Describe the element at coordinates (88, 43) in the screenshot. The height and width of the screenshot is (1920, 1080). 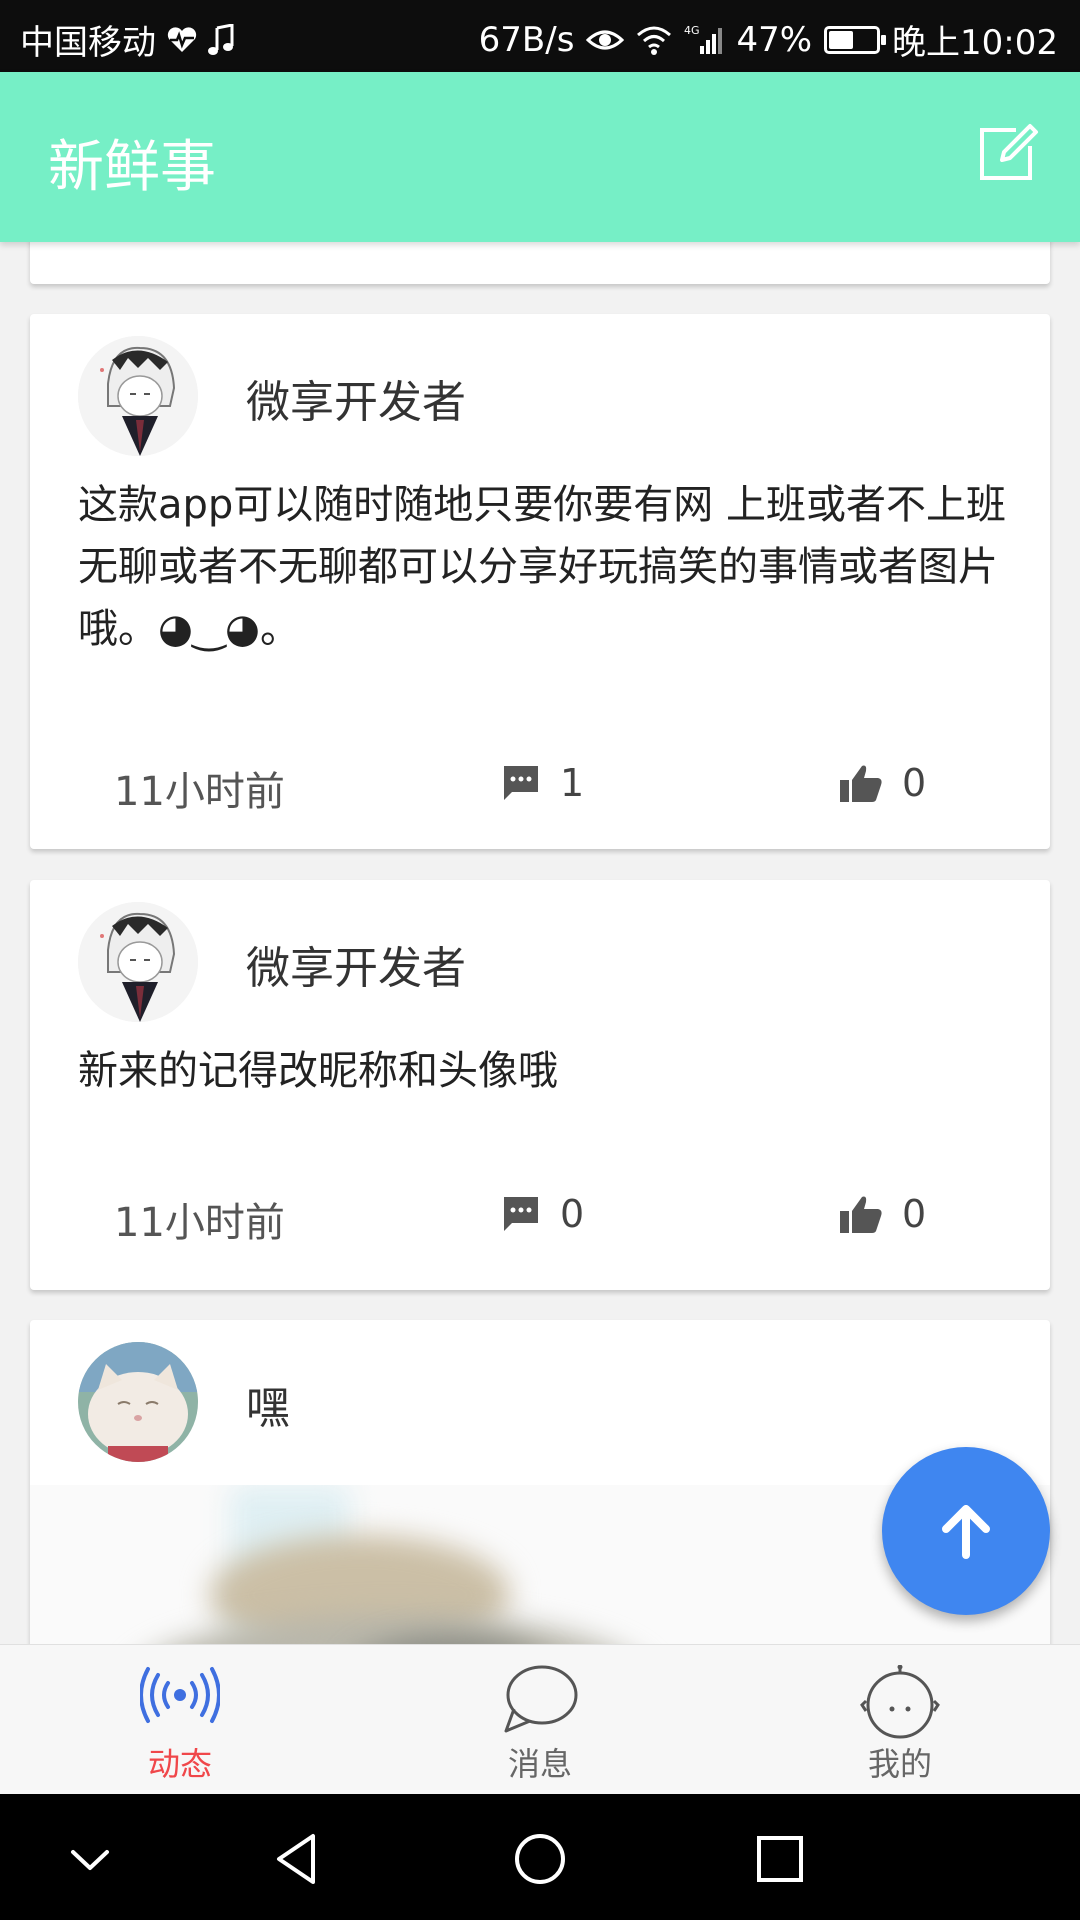
I see `carrier-label: 中国移动` at that location.